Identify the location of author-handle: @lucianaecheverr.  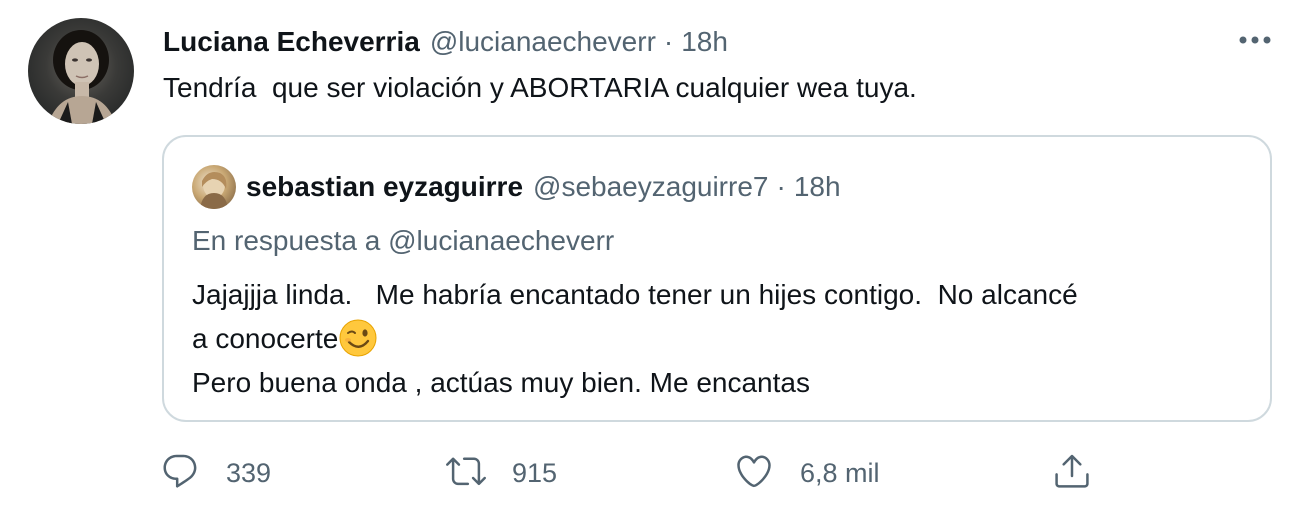
(543, 42).